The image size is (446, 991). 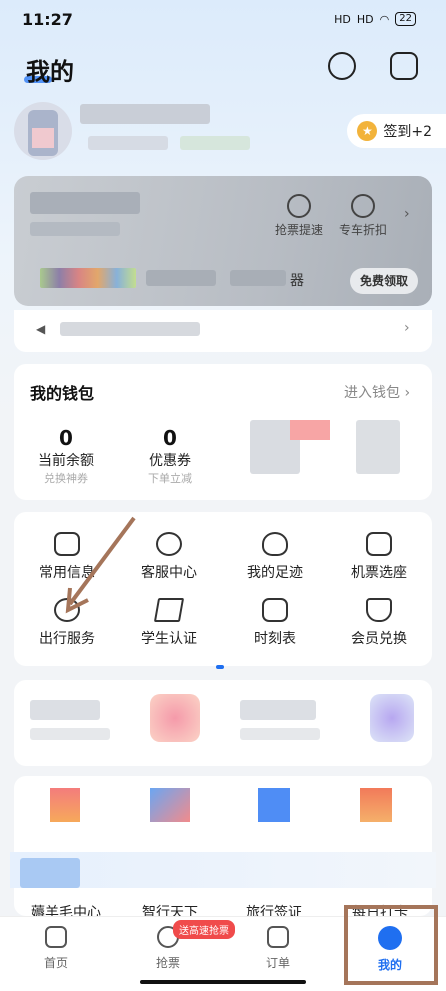 I want to click on wallet-link: 进入钱包 ›, so click(x=377, y=392).